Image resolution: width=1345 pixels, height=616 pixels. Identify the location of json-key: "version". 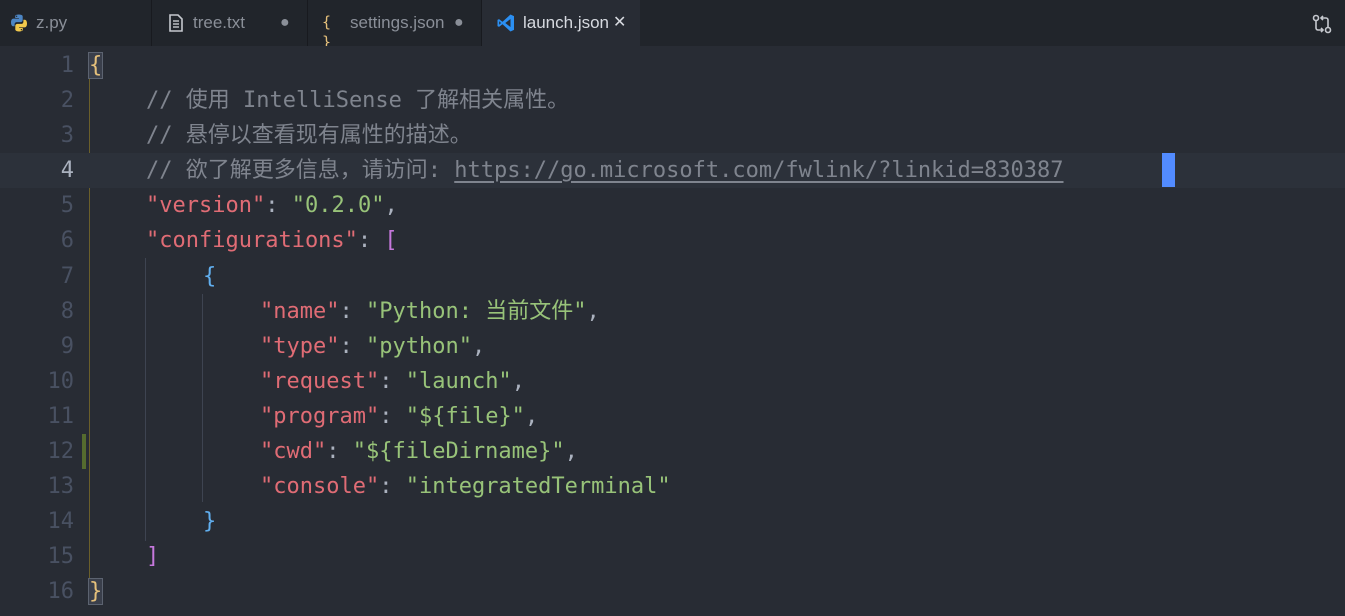
(206, 205).